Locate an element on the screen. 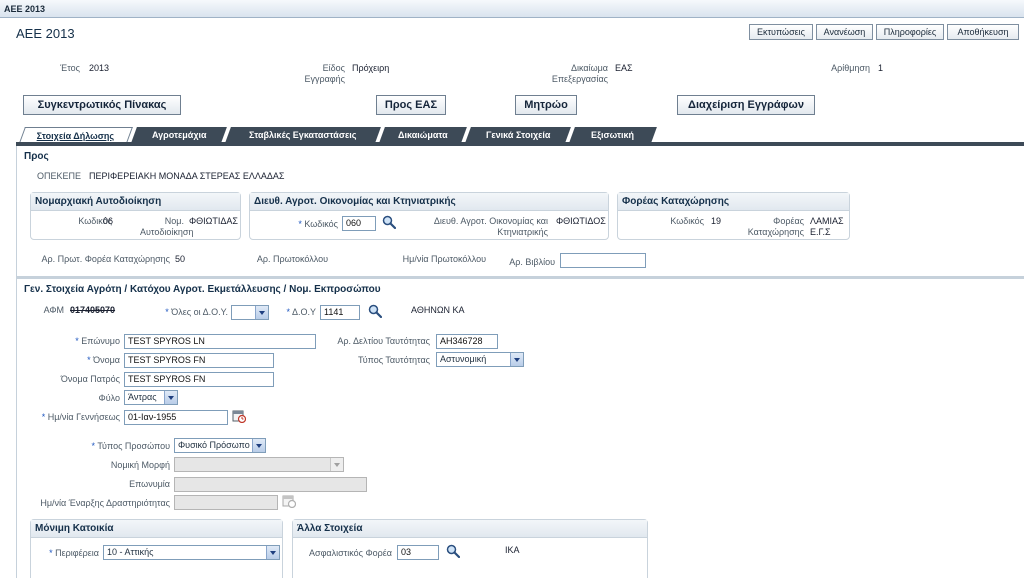  registry-panel-title: Φορέας Καταχώρησης is located at coordinates (733, 202).